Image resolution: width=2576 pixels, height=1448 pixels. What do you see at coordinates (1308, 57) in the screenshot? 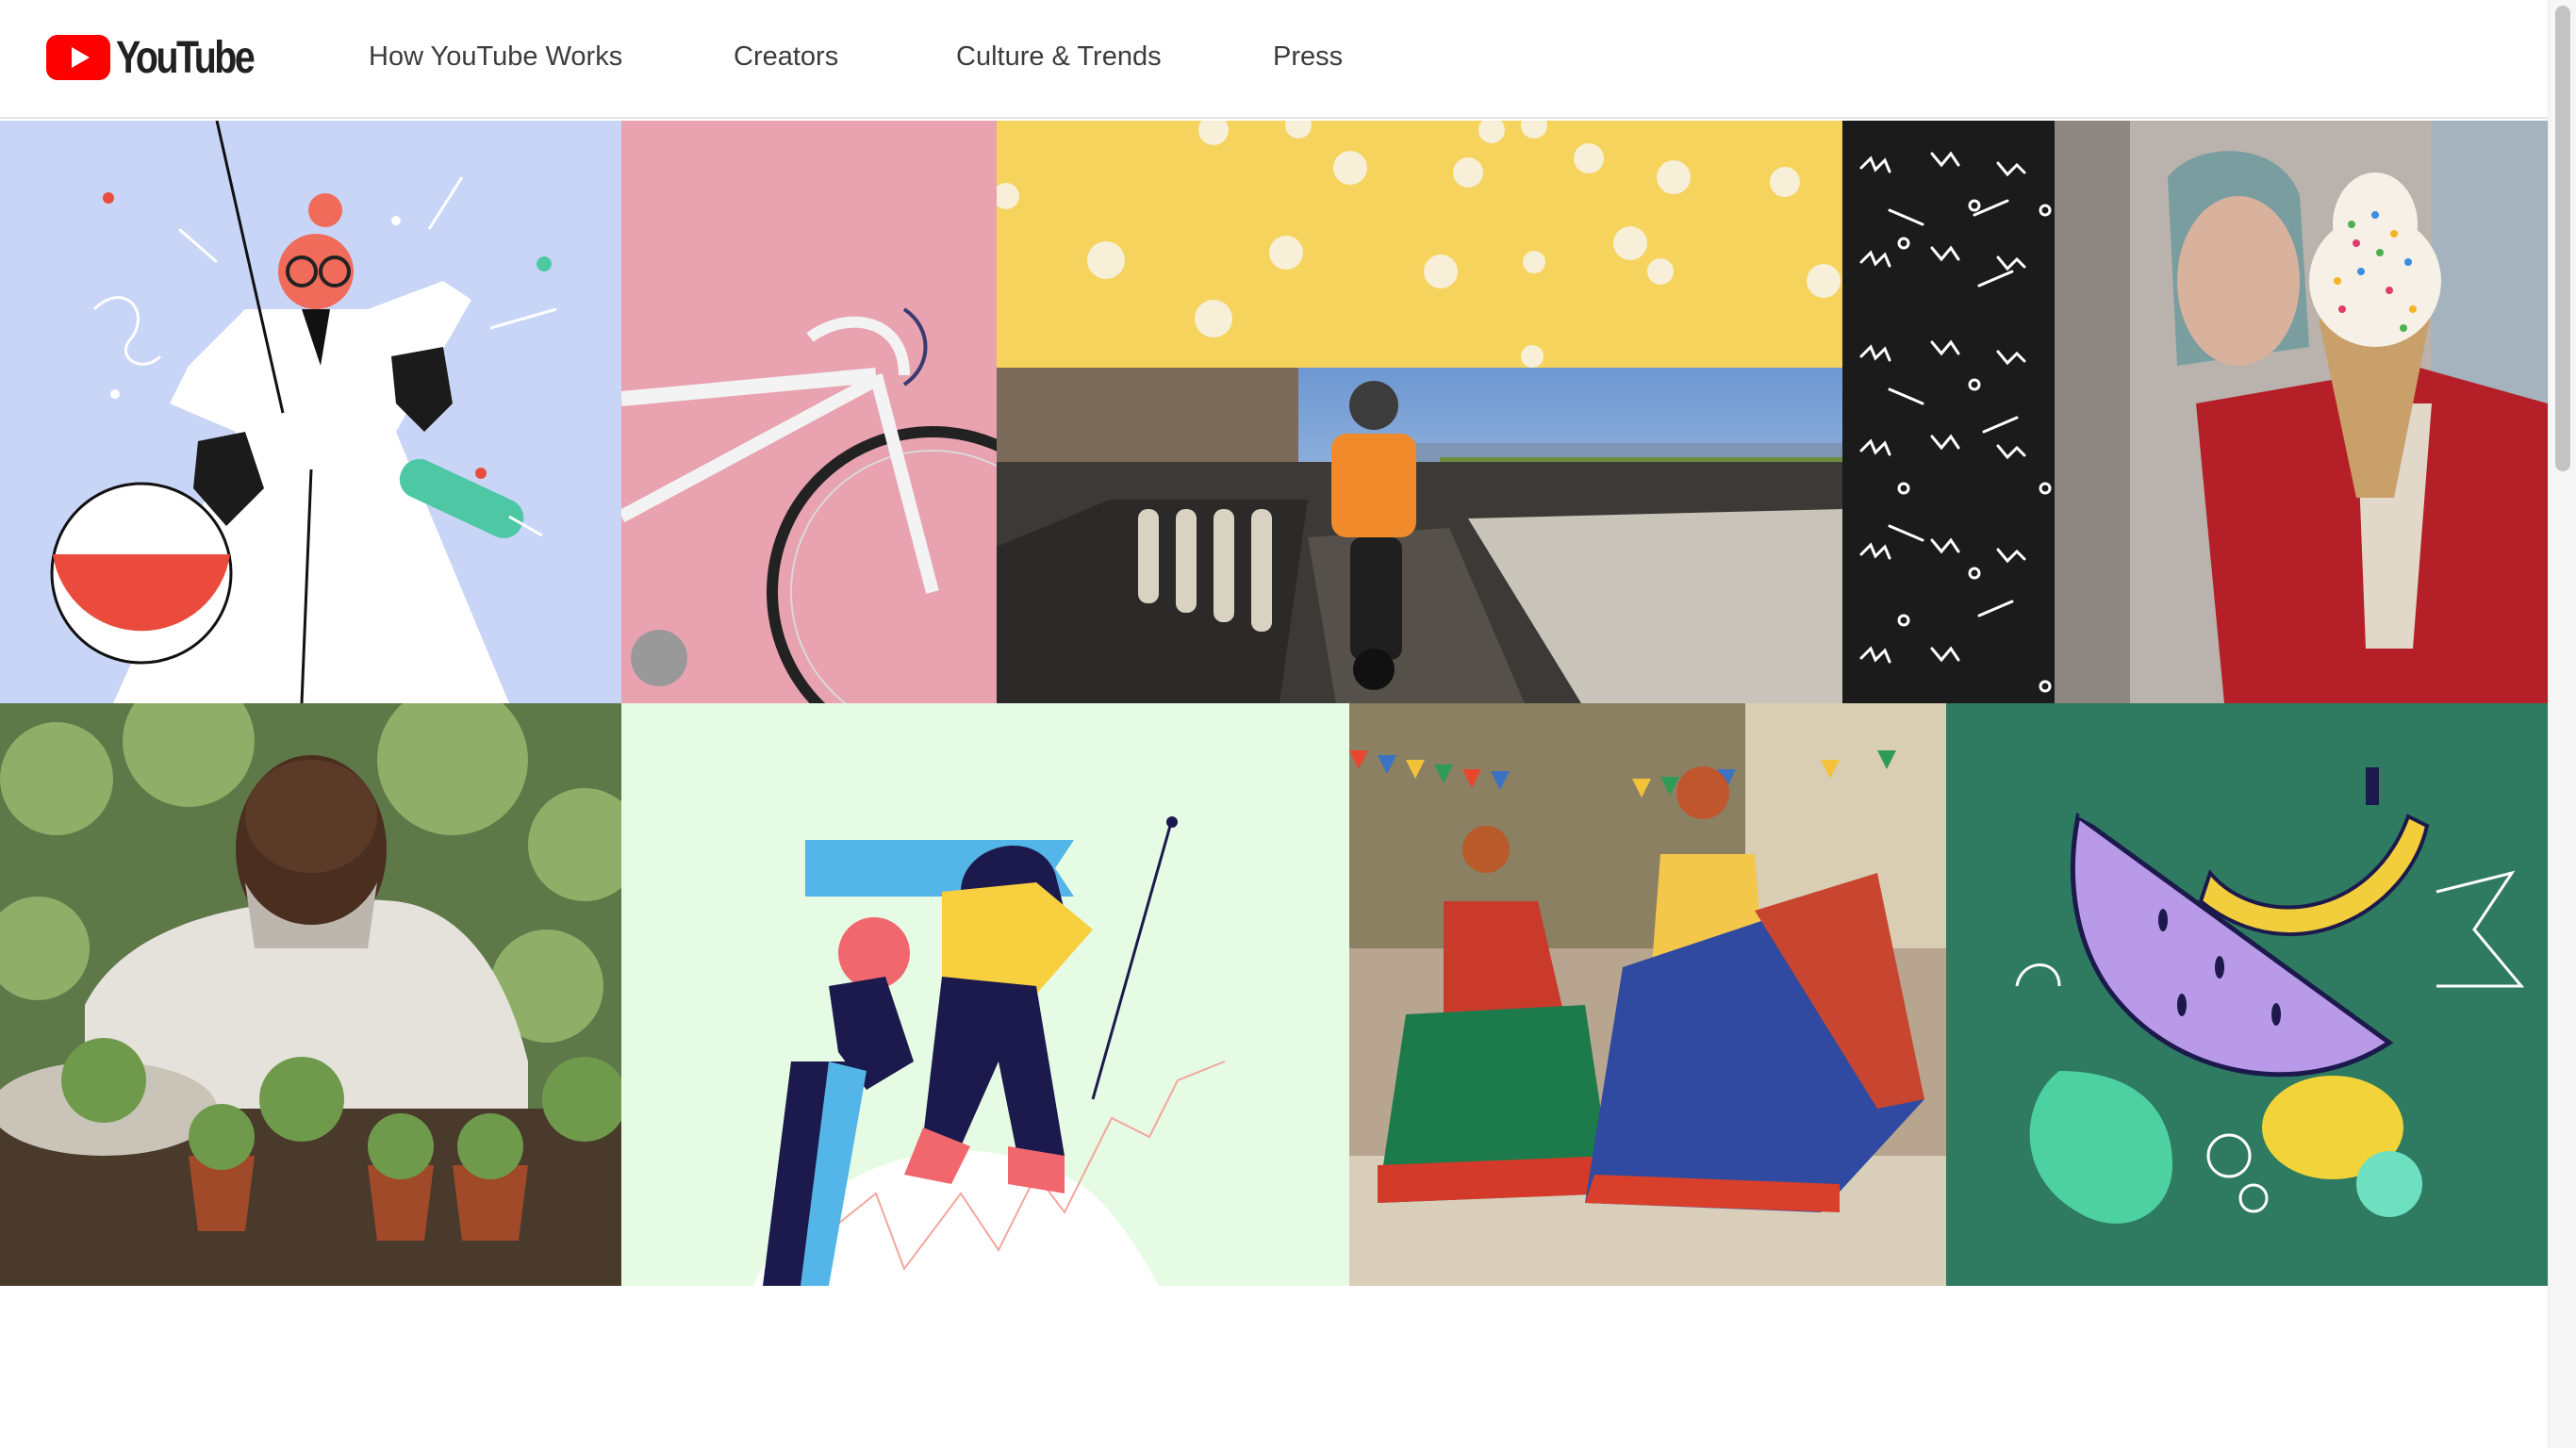
I see `nav-press: Press` at bounding box center [1308, 57].